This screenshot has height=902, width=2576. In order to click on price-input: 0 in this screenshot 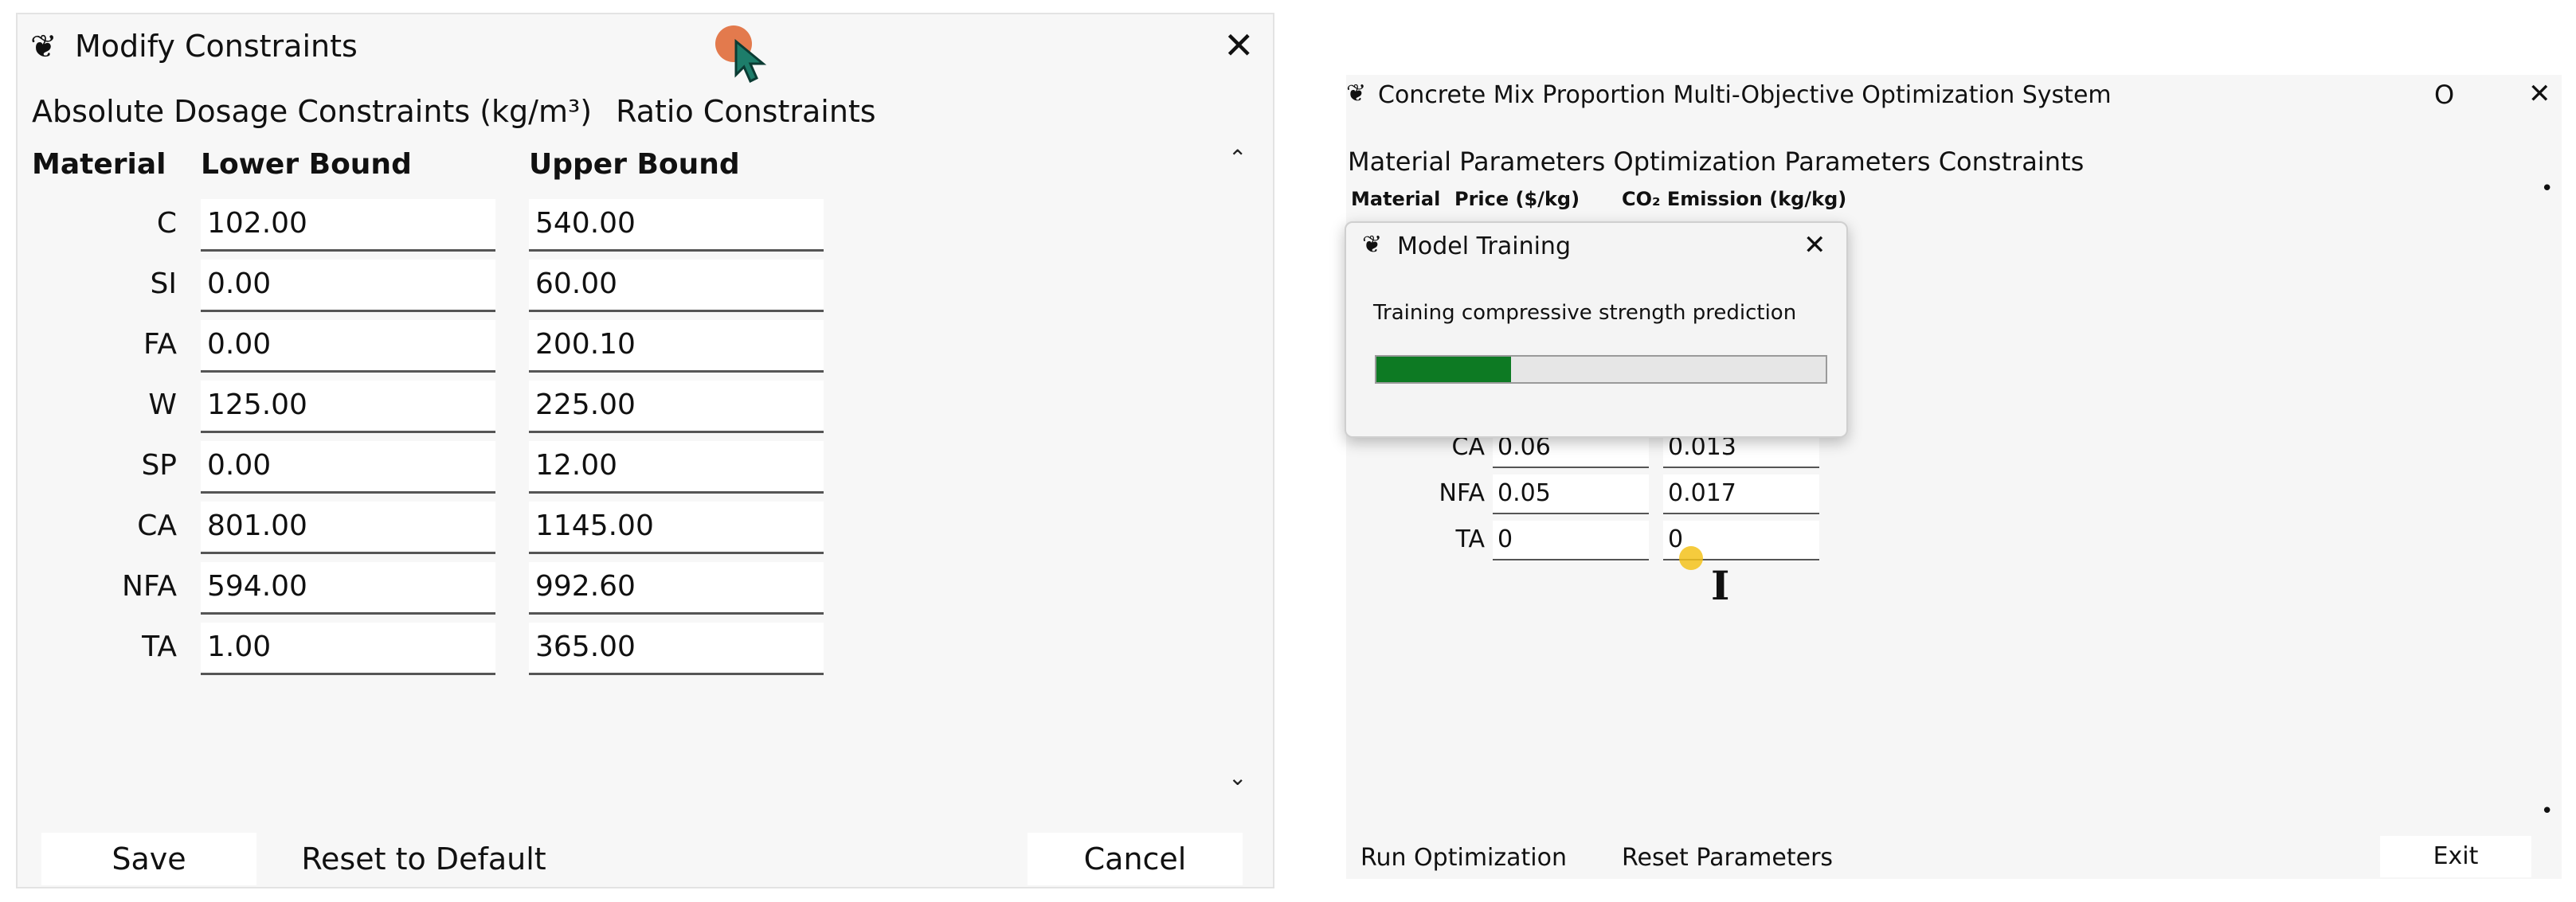, I will do `click(1571, 540)`.